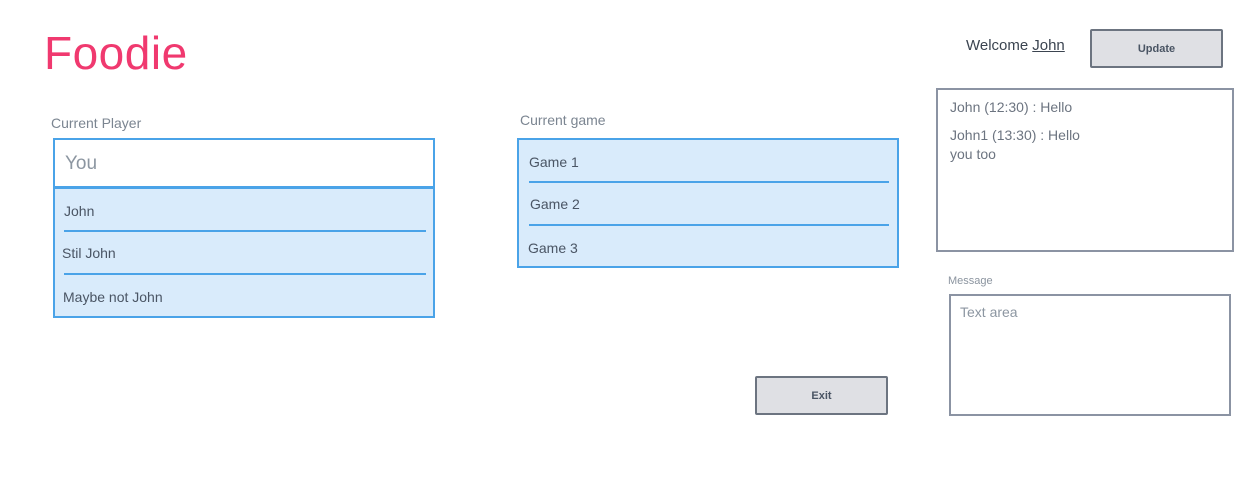  I want to click on welcome-text: Welcome, so click(997, 45).